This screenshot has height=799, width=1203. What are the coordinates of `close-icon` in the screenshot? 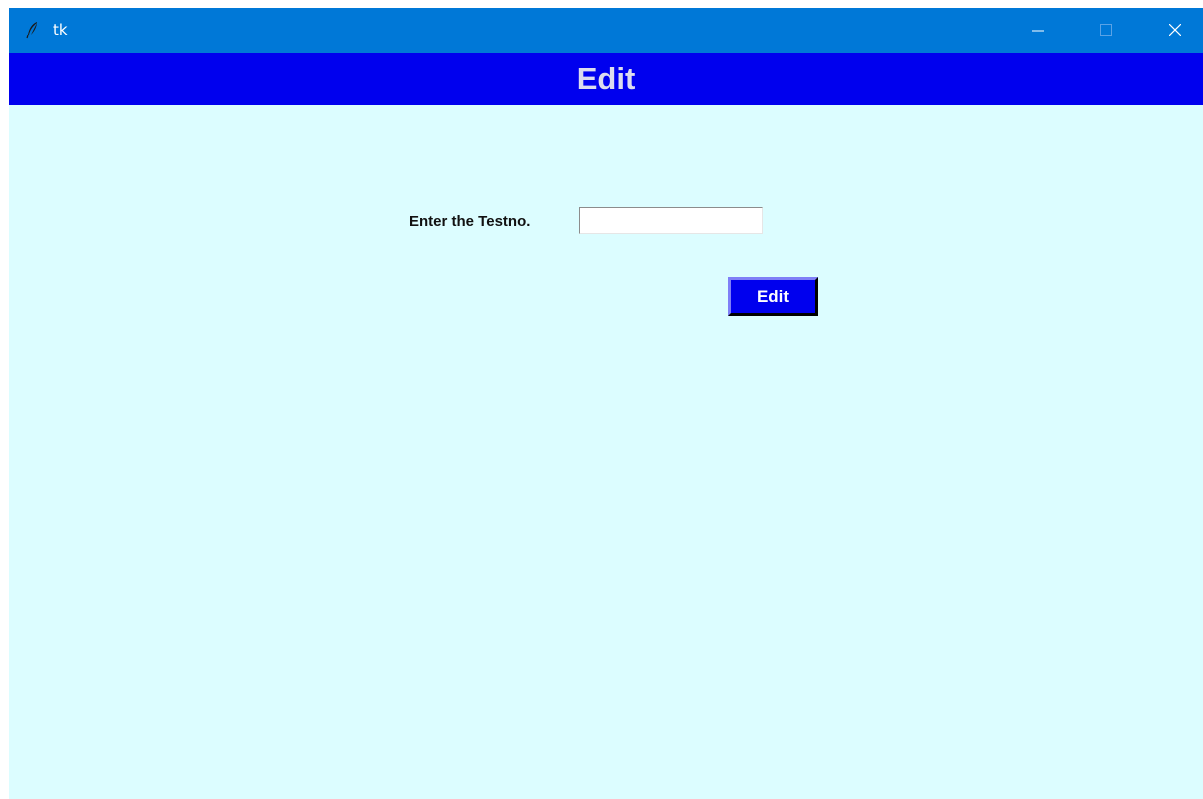 It's located at (1175, 30).